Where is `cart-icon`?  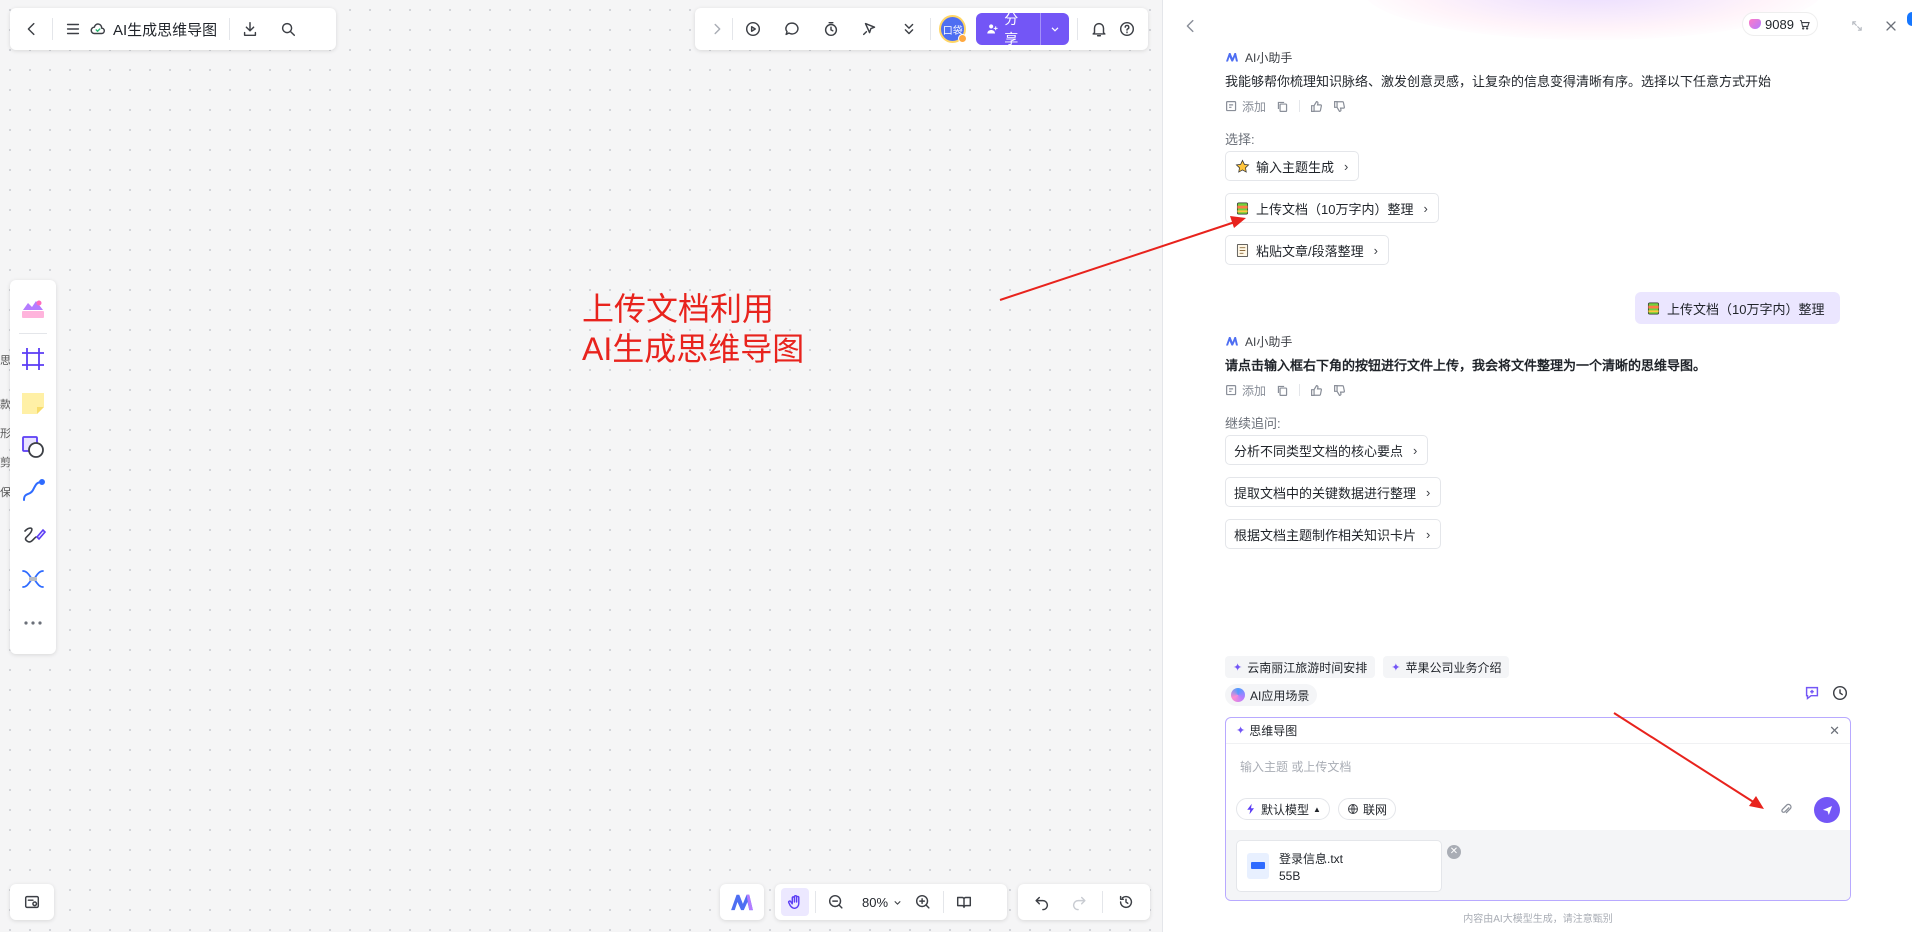 cart-icon is located at coordinates (1804, 24).